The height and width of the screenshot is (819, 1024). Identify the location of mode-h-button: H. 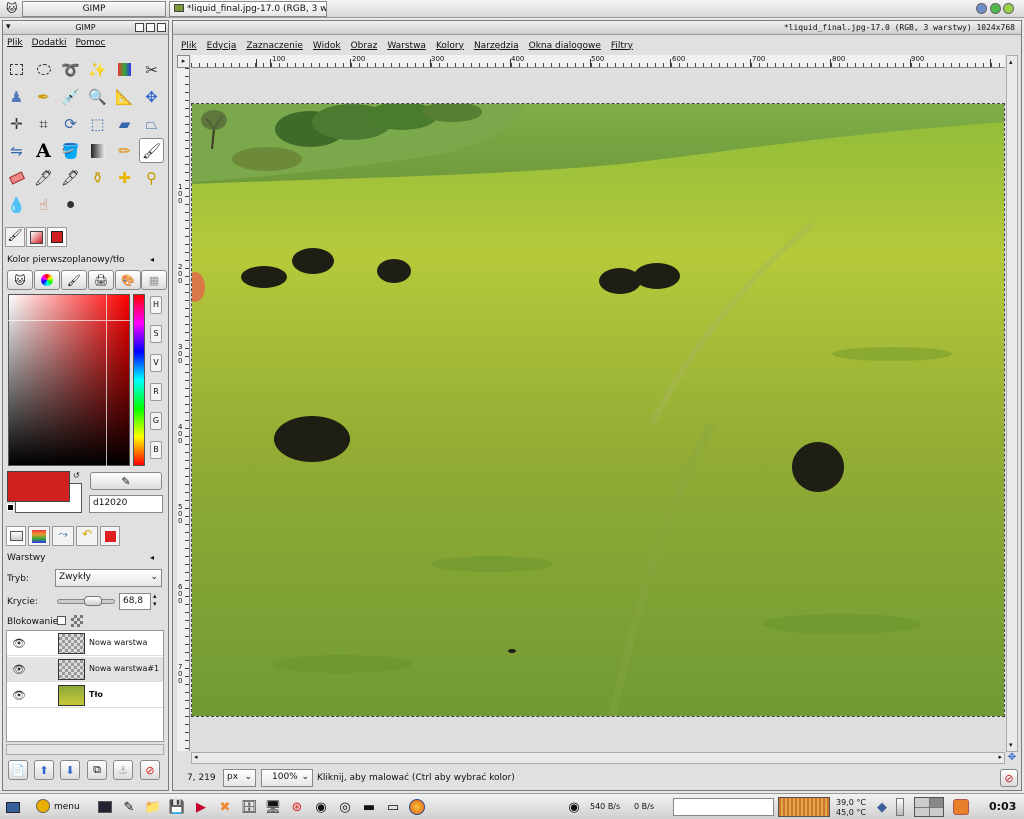
(156, 305).